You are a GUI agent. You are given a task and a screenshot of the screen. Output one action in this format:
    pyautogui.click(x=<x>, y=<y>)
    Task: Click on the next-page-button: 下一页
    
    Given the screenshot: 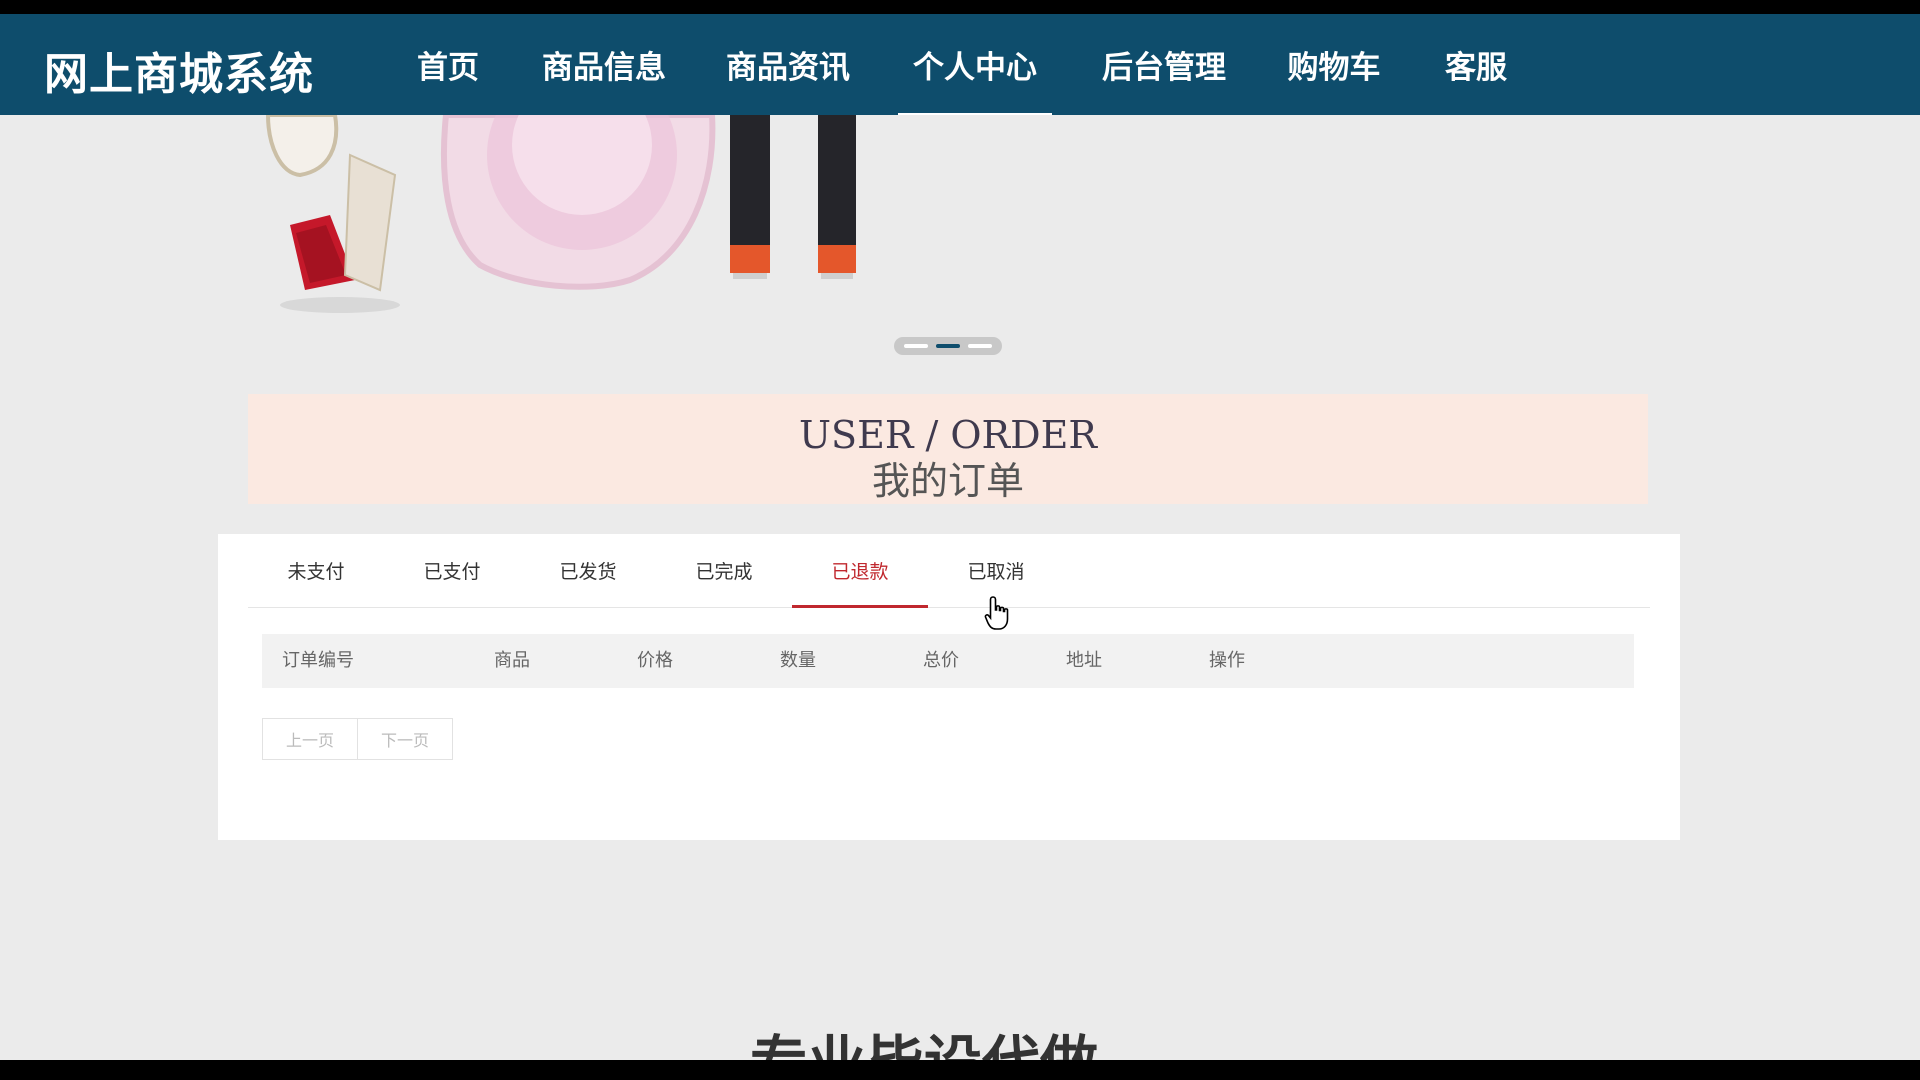 What is the action you would take?
    pyautogui.click(x=405, y=739)
    